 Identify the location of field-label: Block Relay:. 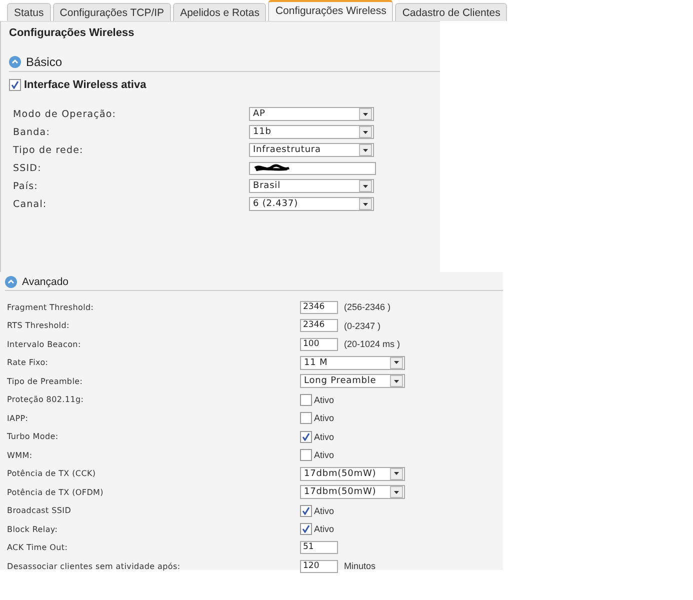
(33, 529).